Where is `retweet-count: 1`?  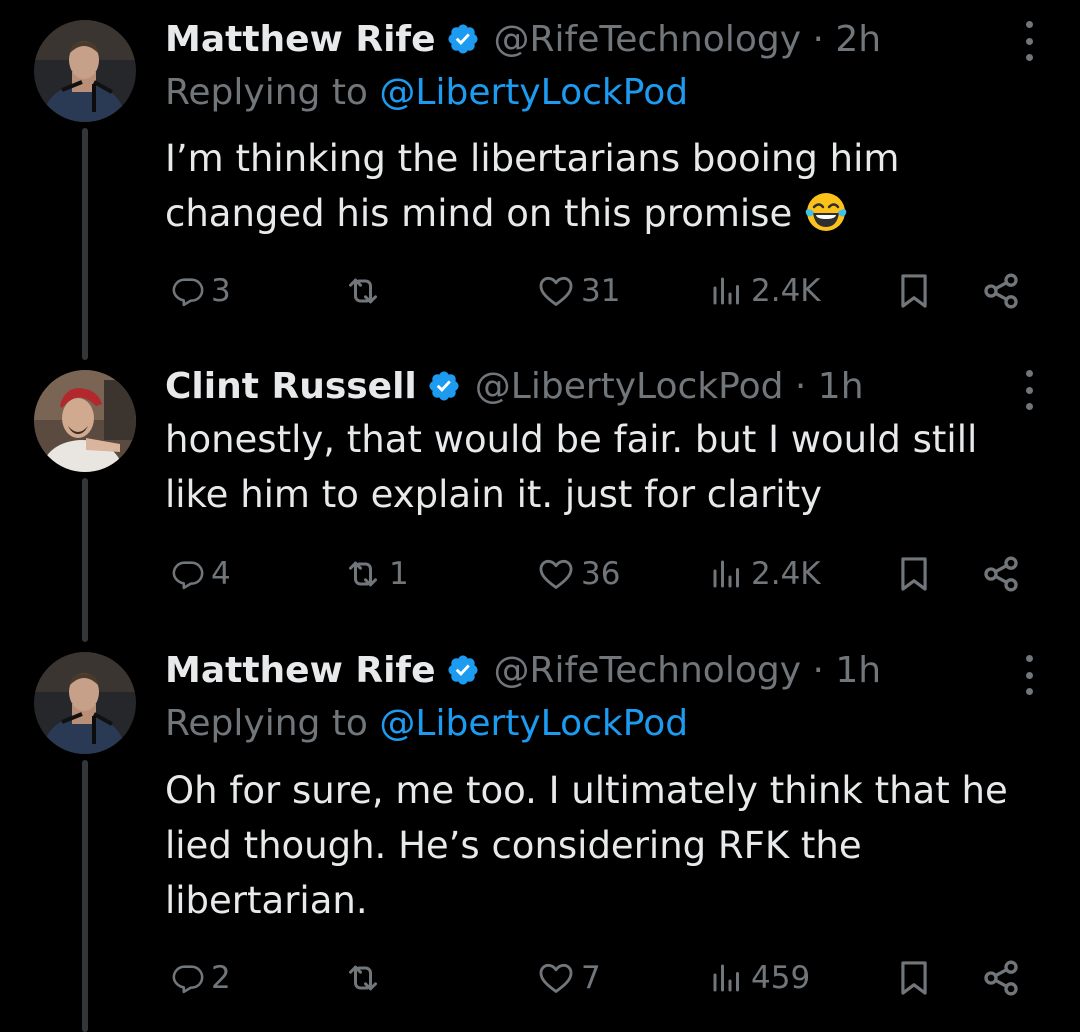 retweet-count: 1 is located at coordinates (399, 574).